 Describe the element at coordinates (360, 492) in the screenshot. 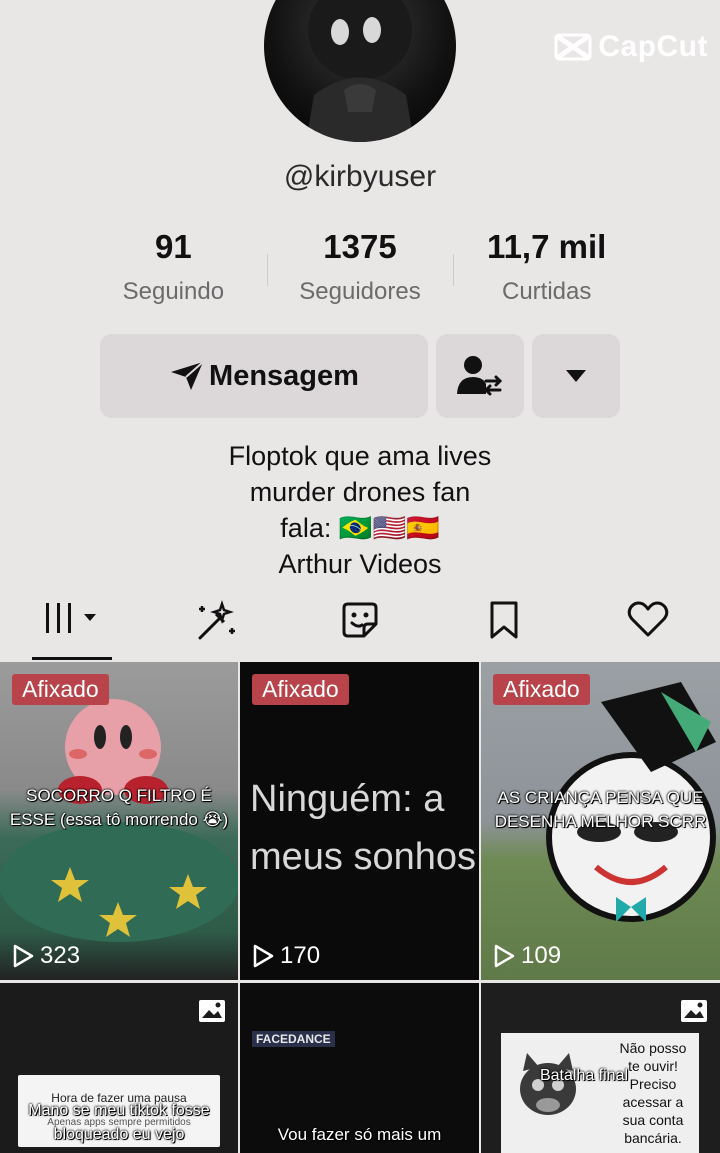

I see `bio-line: murder drones fan` at that location.